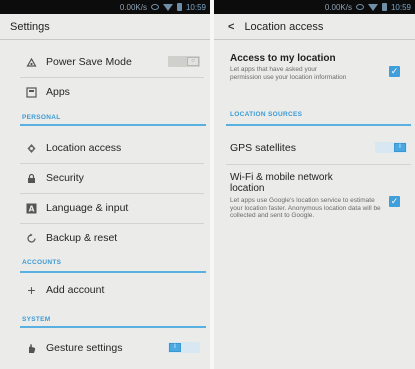  What do you see at coordinates (31, 148) in the screenshot?
I see `location-icon` at bounding box center [31, 148].